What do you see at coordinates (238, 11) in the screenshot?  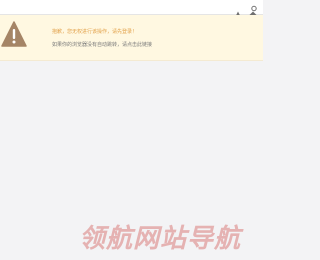 I see `warning-icon` at bounding box center [238, 11].